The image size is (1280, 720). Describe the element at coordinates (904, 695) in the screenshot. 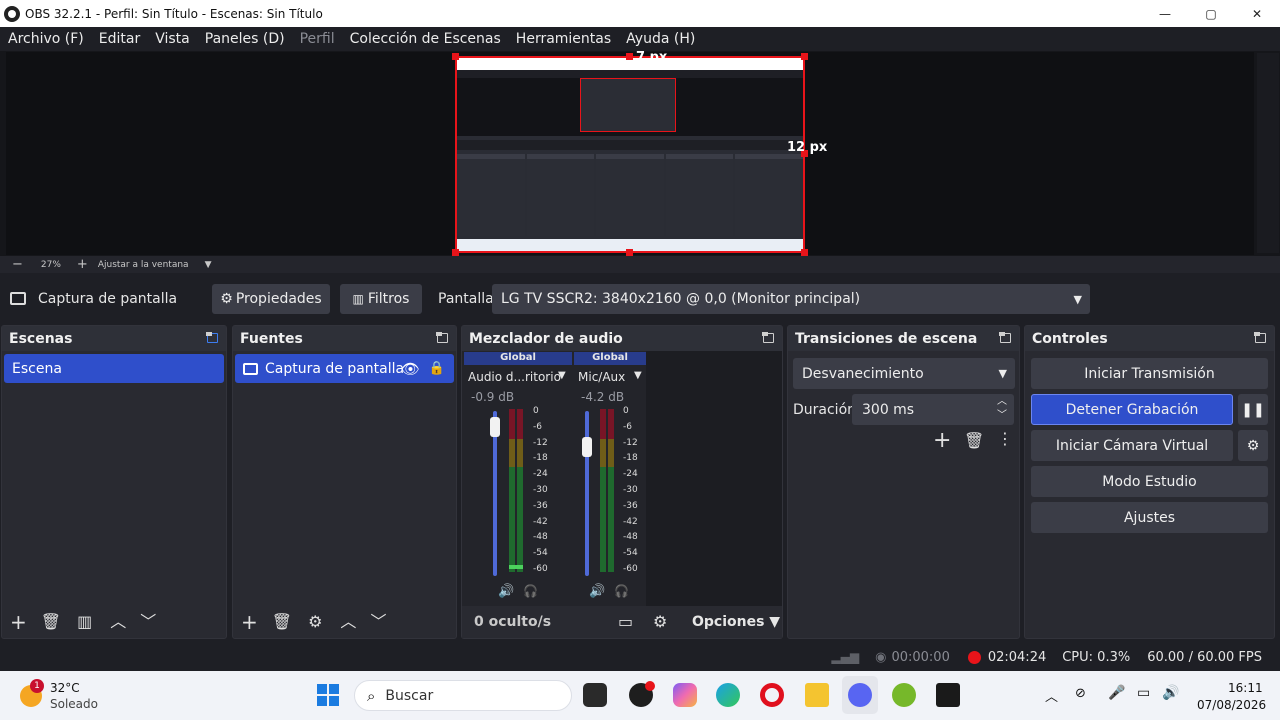

I see `utorrent-icon` at that location.